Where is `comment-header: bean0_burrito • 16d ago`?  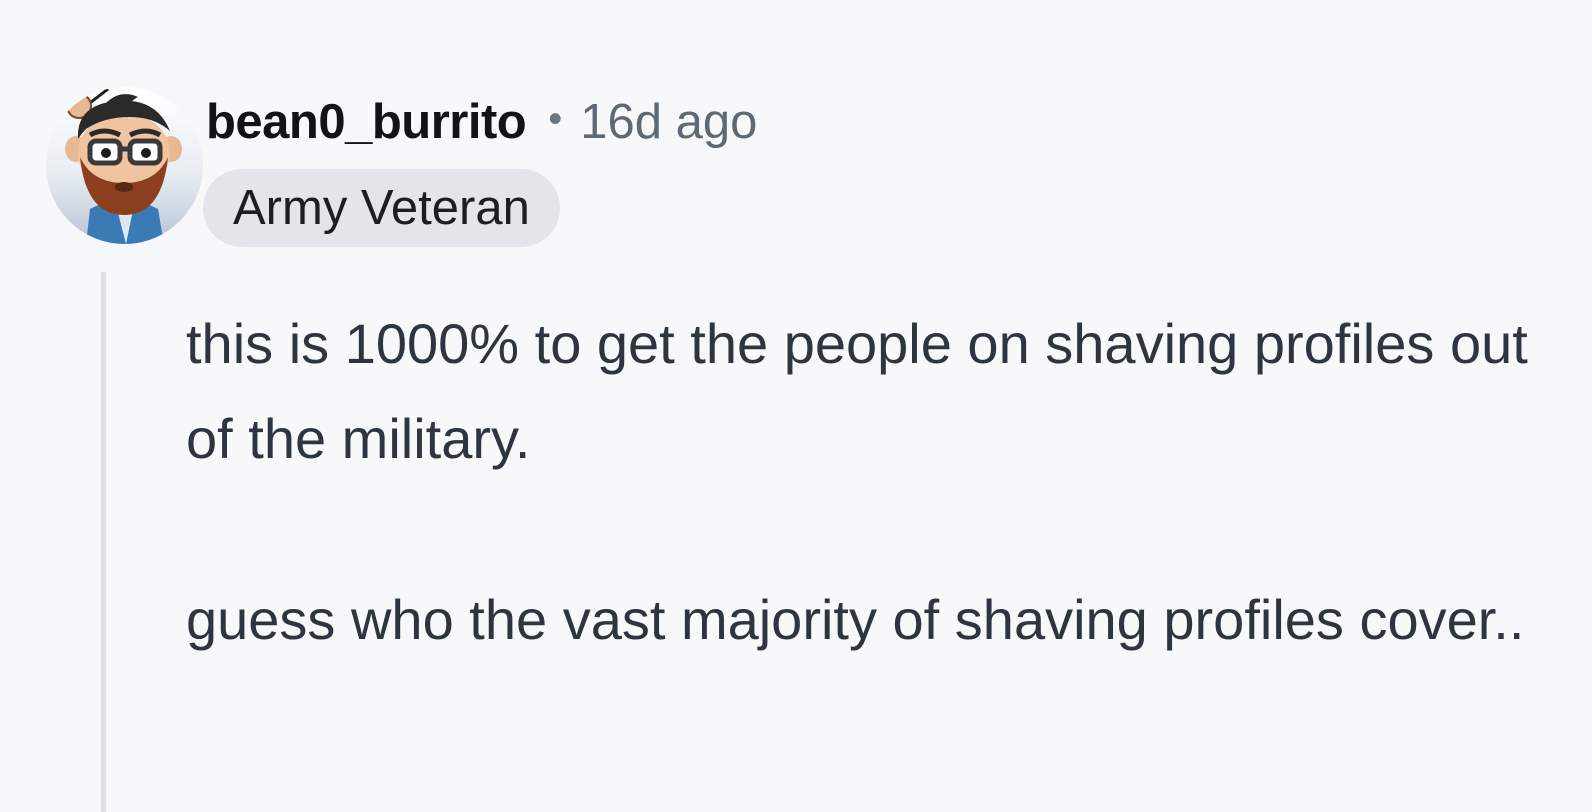
comment-header: bean0_burrito • 16d ago is located at coordinates (481, 122).